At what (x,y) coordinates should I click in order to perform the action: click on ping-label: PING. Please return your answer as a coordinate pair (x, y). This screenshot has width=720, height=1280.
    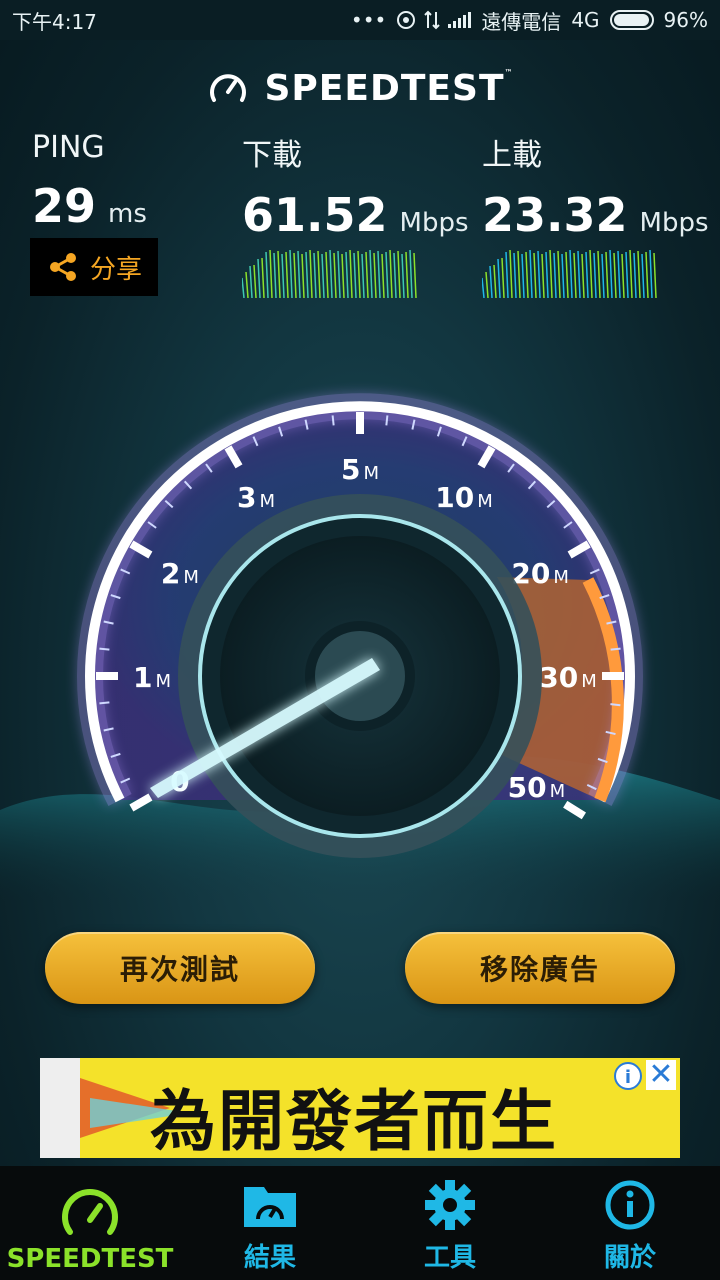
    Looking at the image, I should click on (68, 147).